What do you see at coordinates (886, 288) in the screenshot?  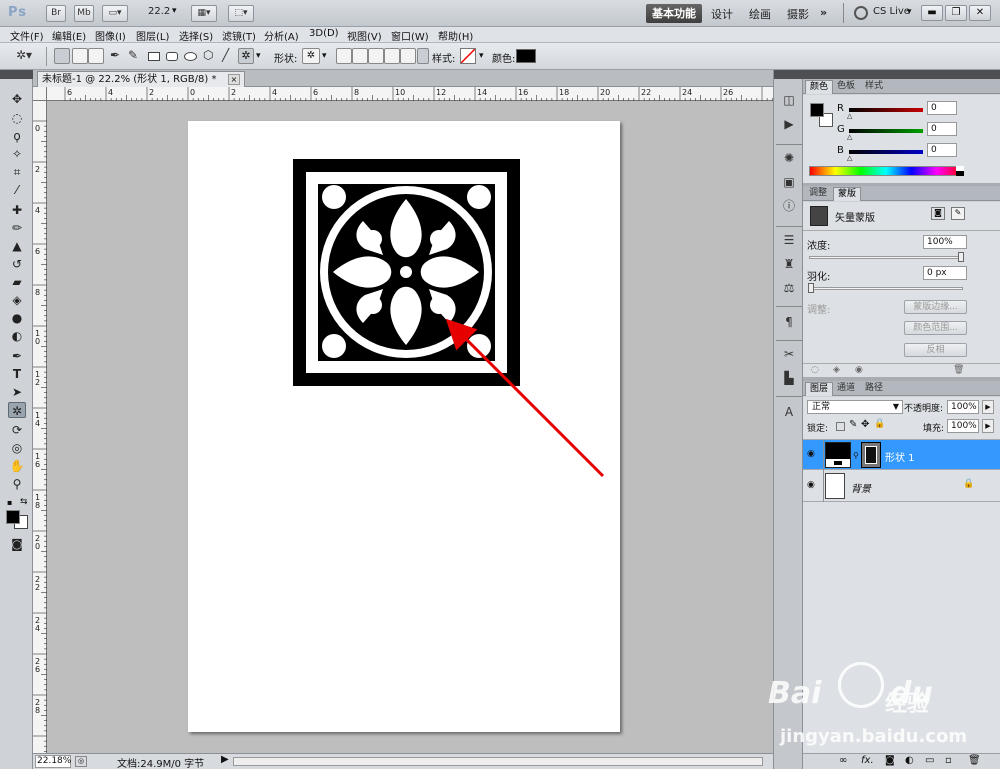 I see `feather-slider` at bounding box center [886, 288].